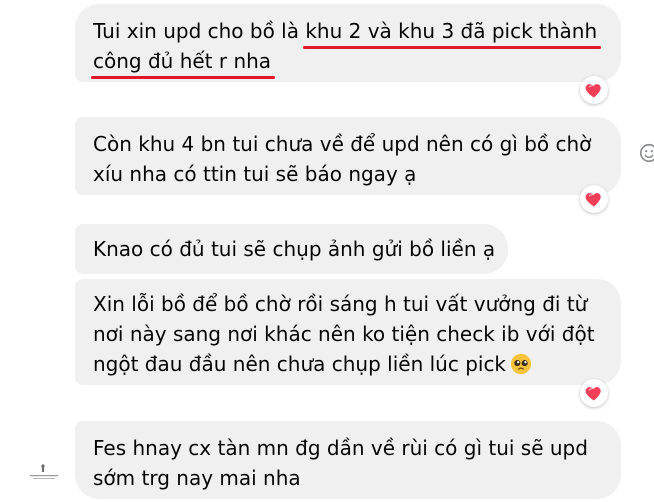 This screenshot has width=654, height=502. What do you see at coordinates (521, 364) in the screenshot?
I see `pleading-face-emoji` at bounding box center [521, 364].